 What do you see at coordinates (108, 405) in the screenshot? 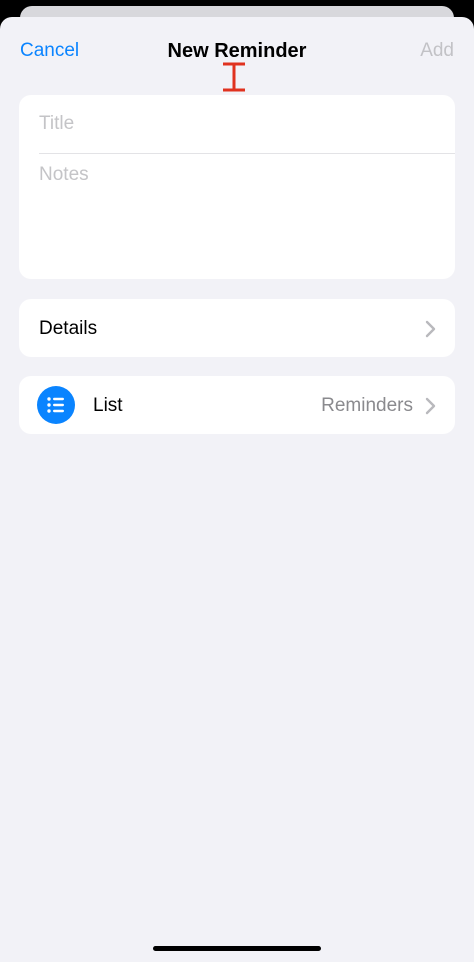
I see `list-label: List` at bounding box center [108, 405].